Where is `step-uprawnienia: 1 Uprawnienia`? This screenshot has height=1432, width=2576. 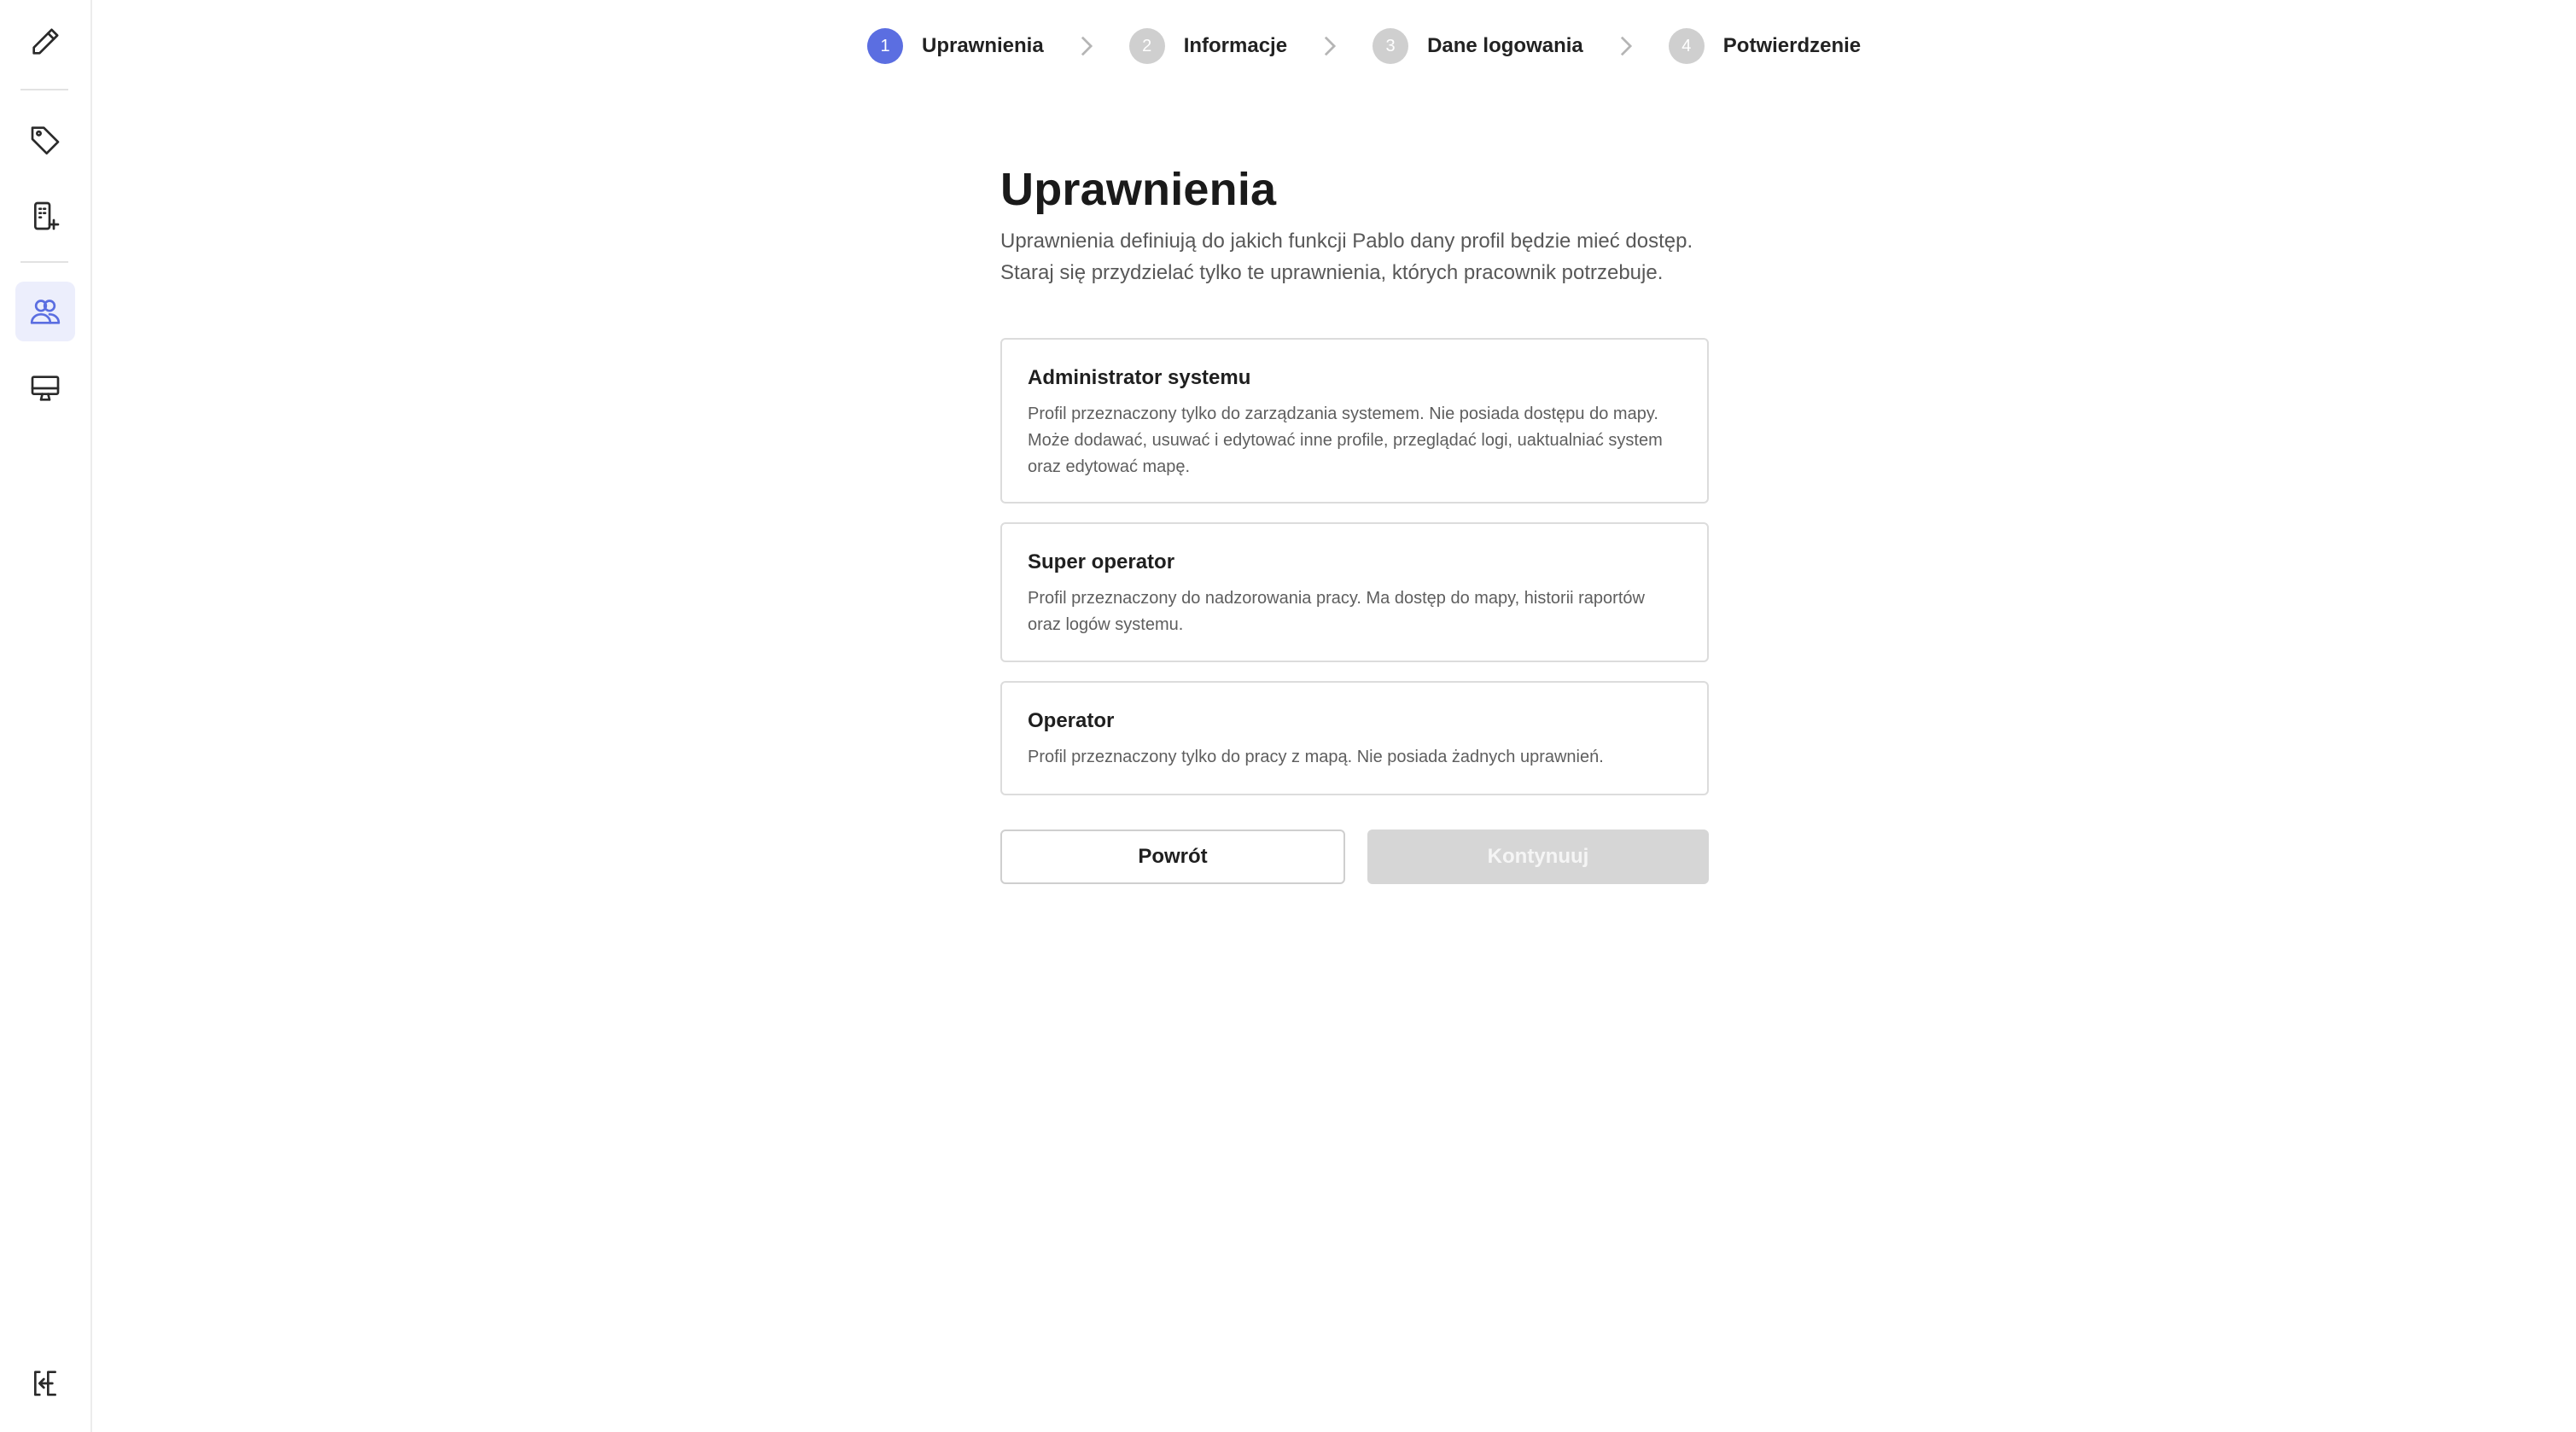
step-uprawnienia: 1 Uprawnienia is located at coordinates (955, 46).